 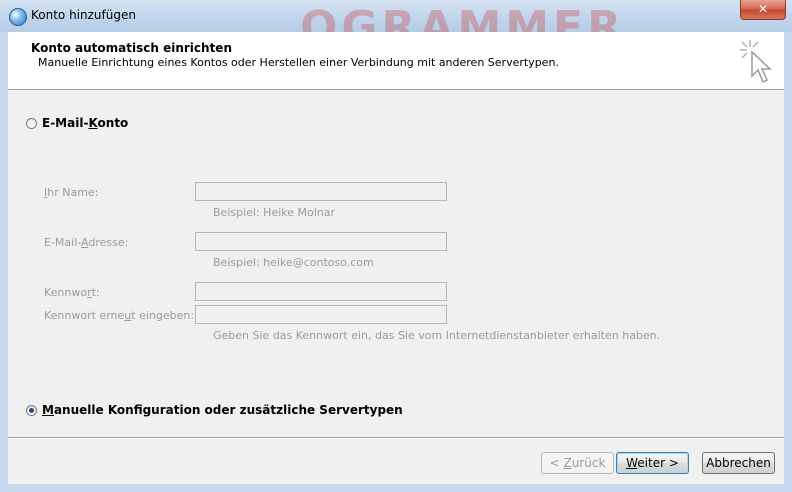 I want to click on email-label: E-Mail-Adresse:, so click(x=86, y=242).